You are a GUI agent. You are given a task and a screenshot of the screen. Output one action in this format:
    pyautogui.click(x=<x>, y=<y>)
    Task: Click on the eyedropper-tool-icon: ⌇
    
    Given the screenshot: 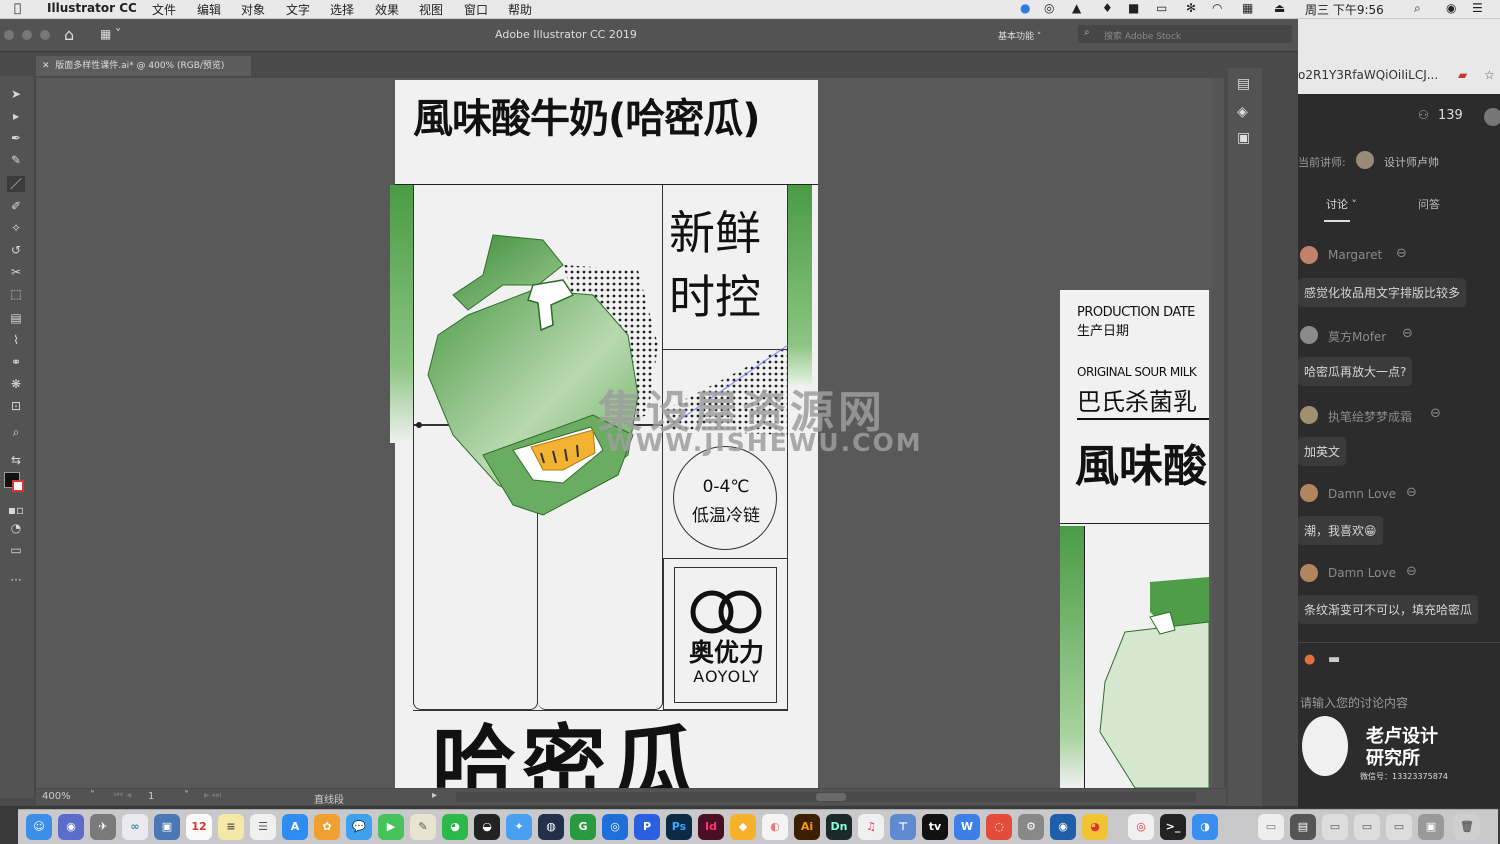 What is the action you would take?
    pyautogui.click(x=16, y=340)
    